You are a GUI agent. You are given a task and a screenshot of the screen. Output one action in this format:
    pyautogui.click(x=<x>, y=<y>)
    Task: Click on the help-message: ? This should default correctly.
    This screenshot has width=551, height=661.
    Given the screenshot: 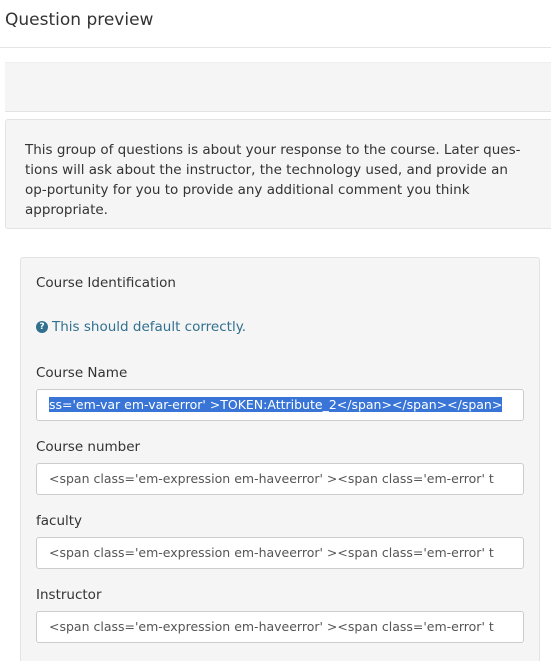 What is the action you would take?
    pyautogui.click(x=141, y=327)
    